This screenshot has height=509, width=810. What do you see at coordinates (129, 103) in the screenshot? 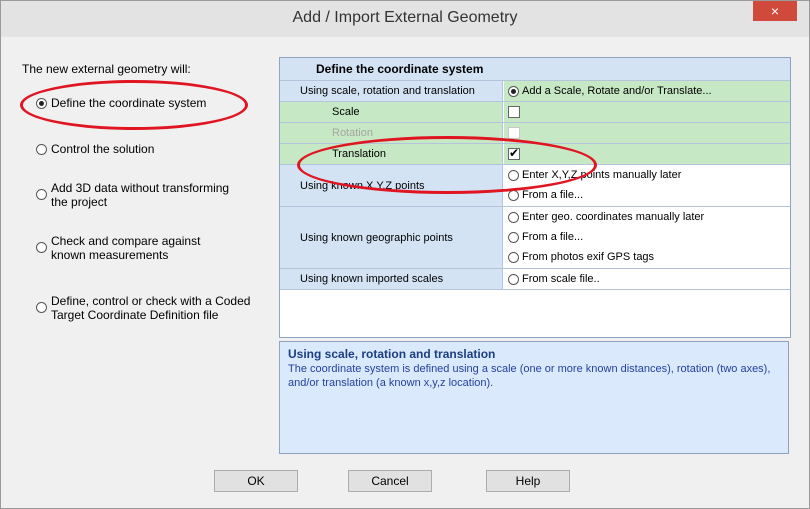
I see `option-label: Define the coordinate system` at bounding box center [129, 103].